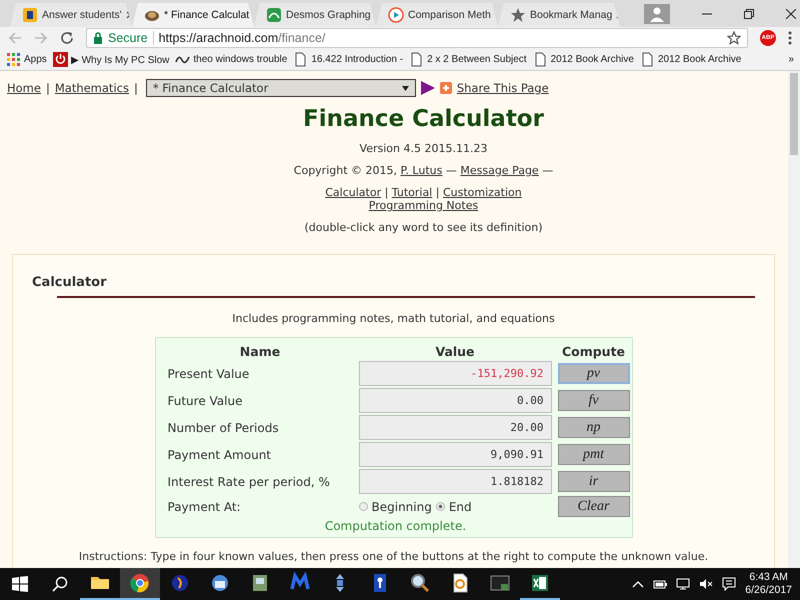 The image size is (800, 600). I want to click on bookmark: Apps, so click(26, 59).